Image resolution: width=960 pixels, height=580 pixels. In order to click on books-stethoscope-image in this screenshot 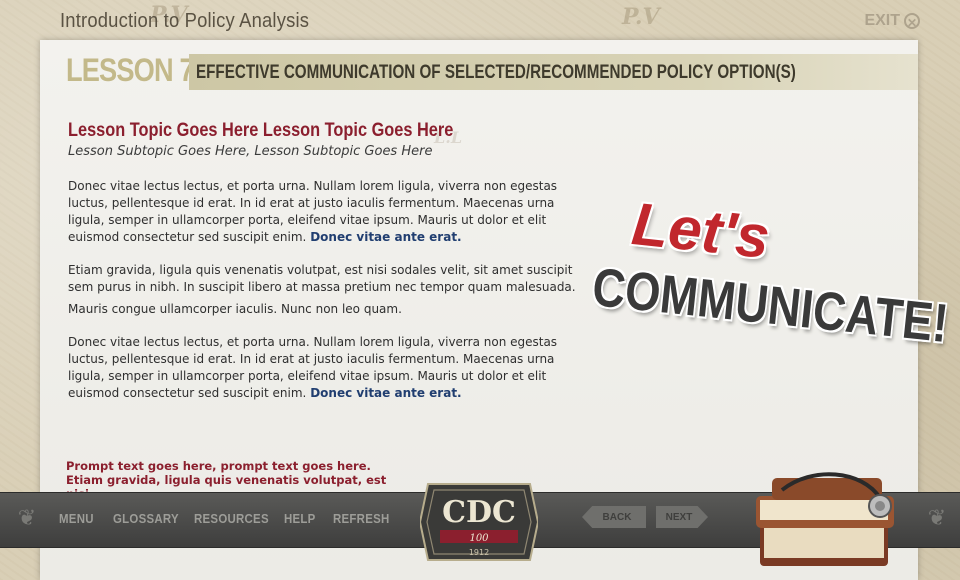, I will do `click(825, 519)`.